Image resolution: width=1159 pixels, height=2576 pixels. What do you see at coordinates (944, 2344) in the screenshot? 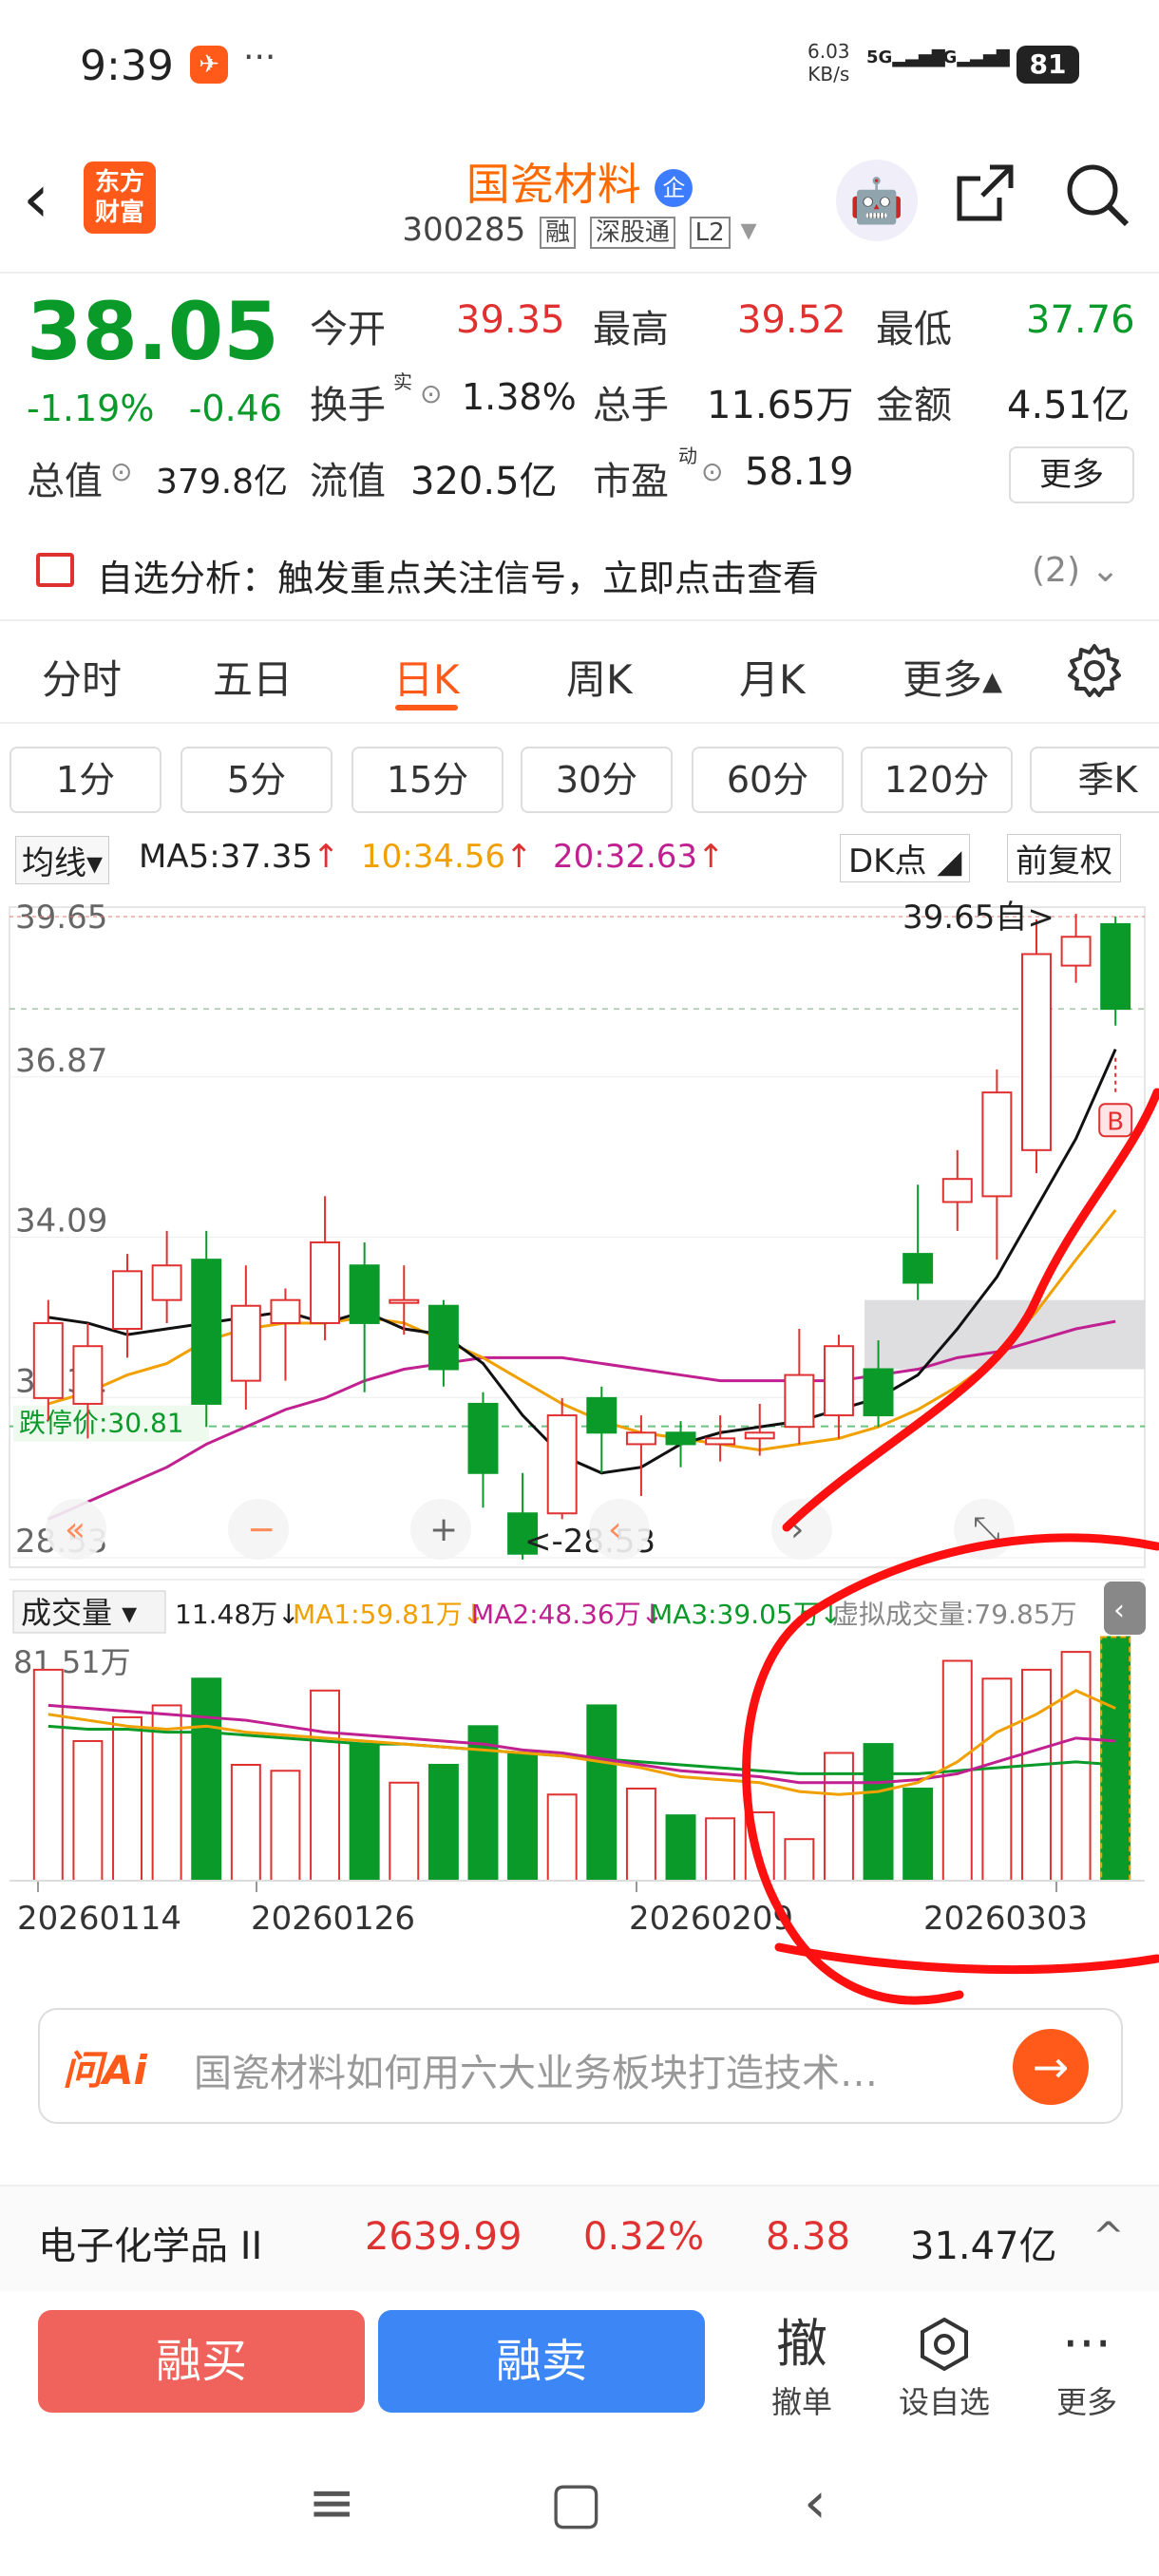
I see `hexagon-icon-svg` at bounding box center [944, 2344].